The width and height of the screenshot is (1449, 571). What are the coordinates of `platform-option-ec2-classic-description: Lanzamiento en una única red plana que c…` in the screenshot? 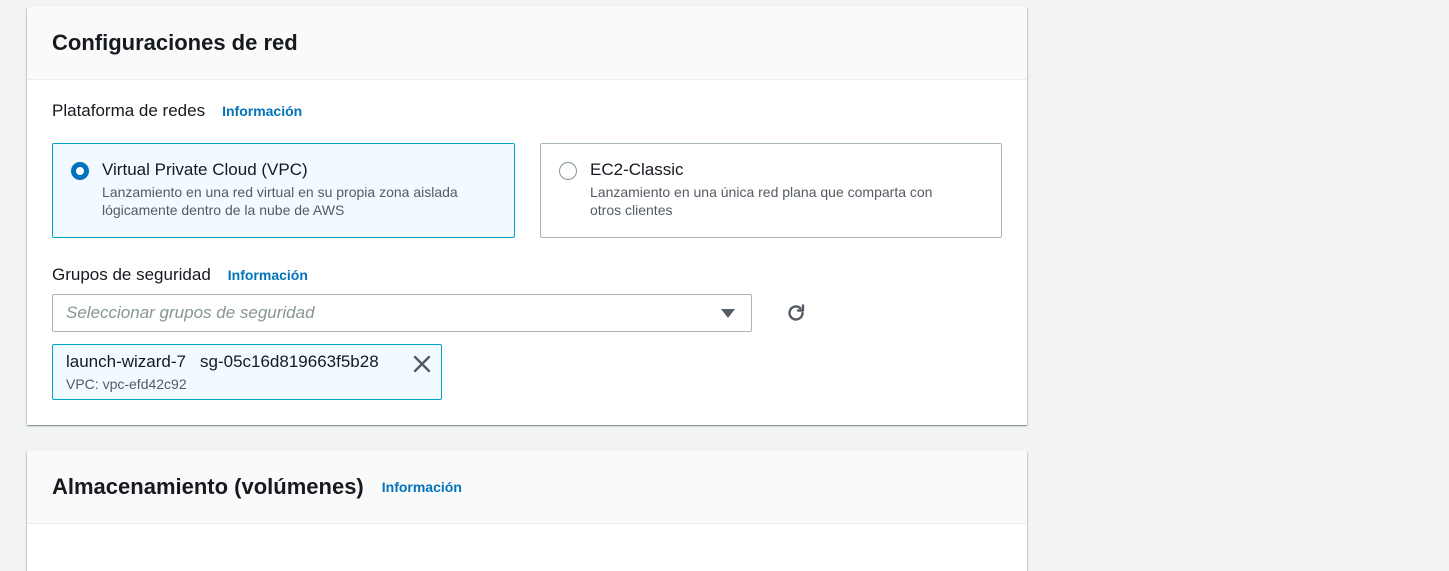 It's located at (786, 201).